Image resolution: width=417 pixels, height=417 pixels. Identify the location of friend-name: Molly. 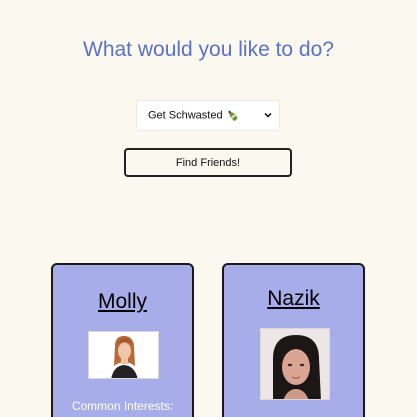
(122, 302).